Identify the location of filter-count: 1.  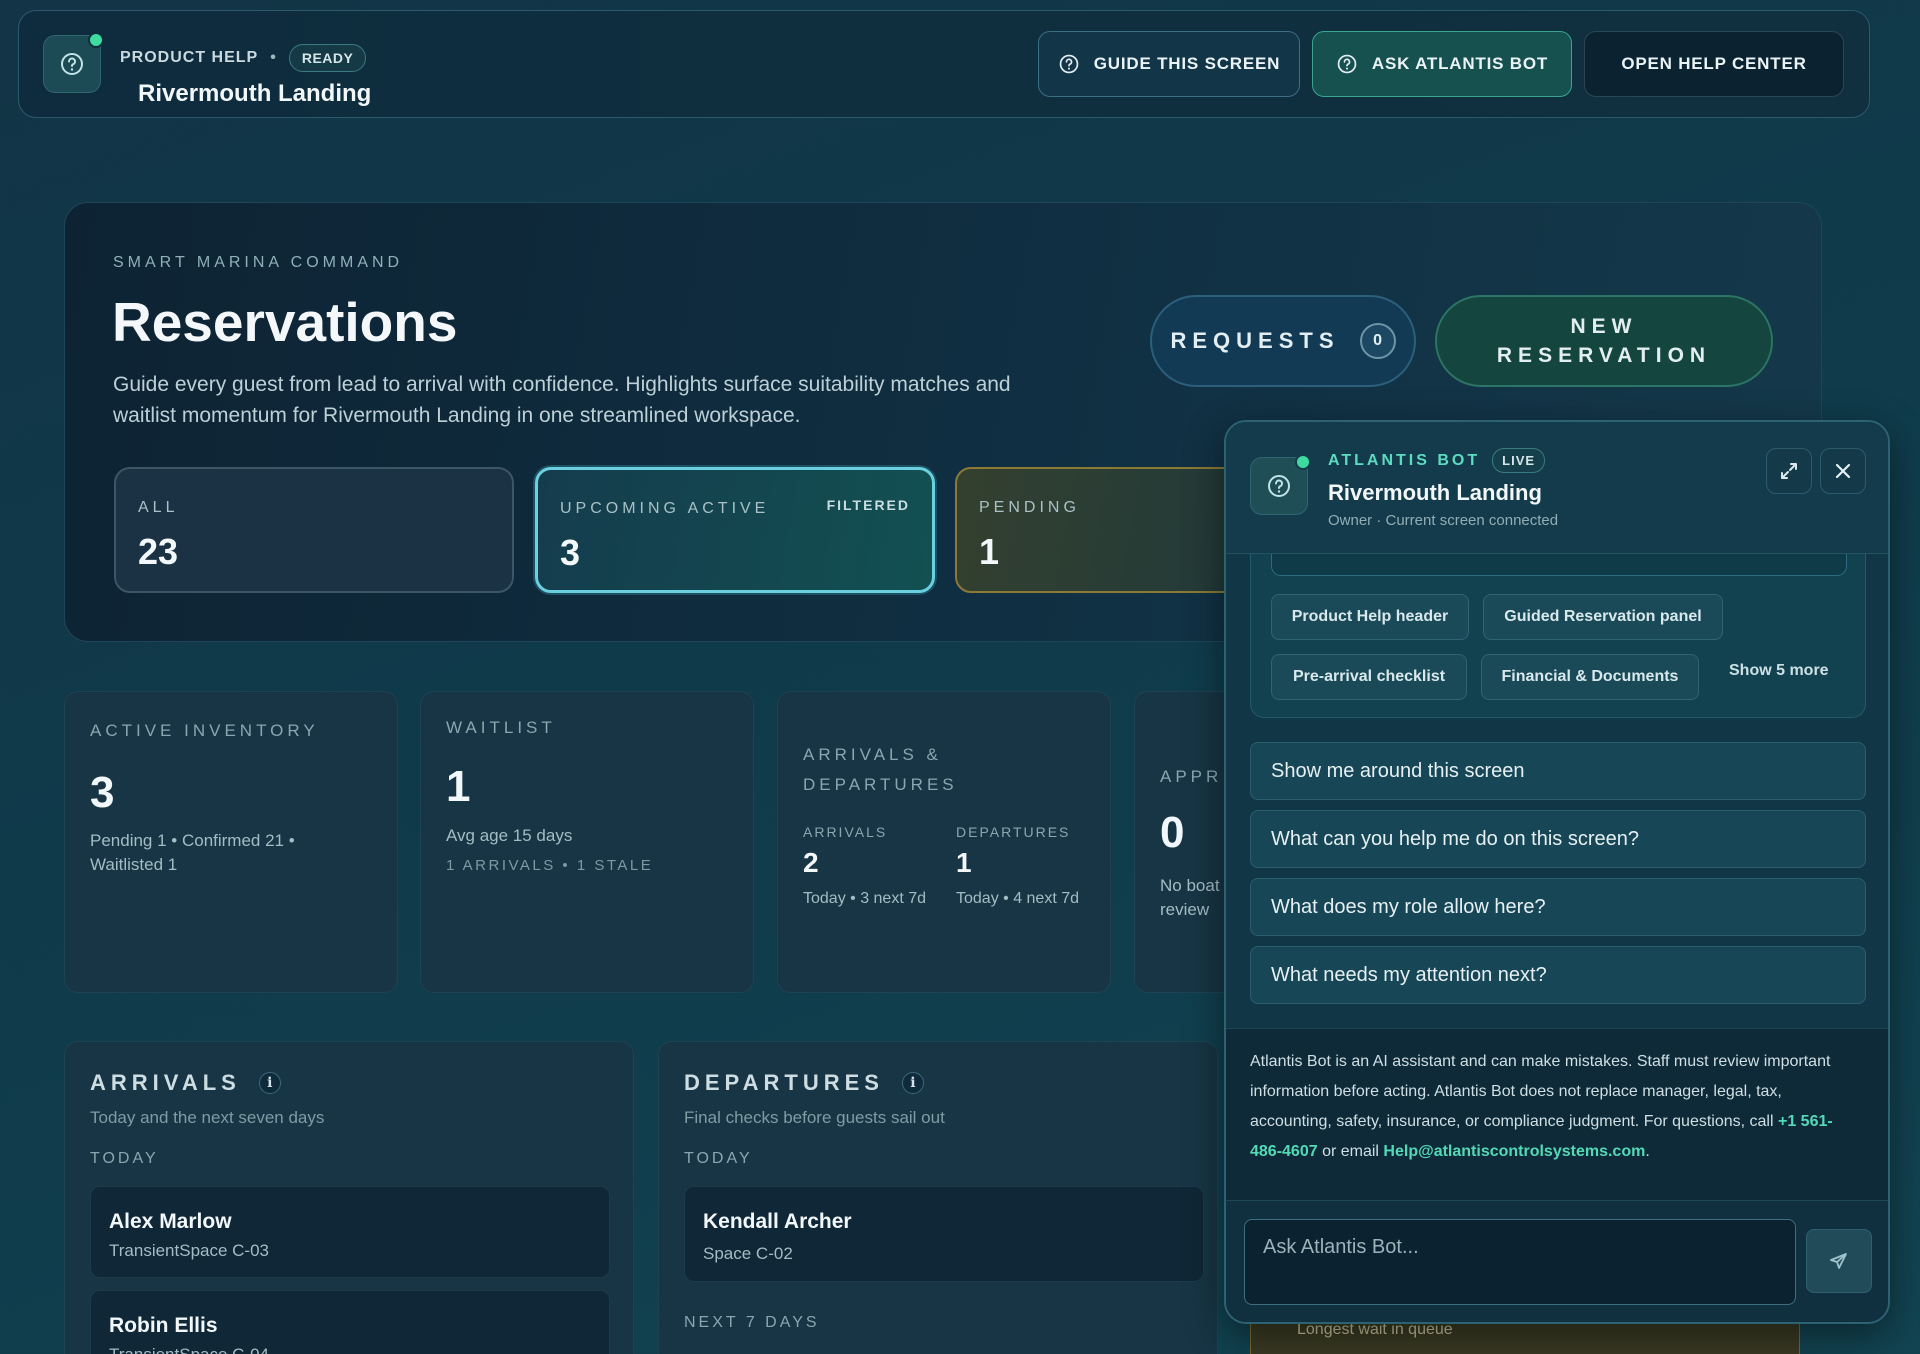
(989, 551).